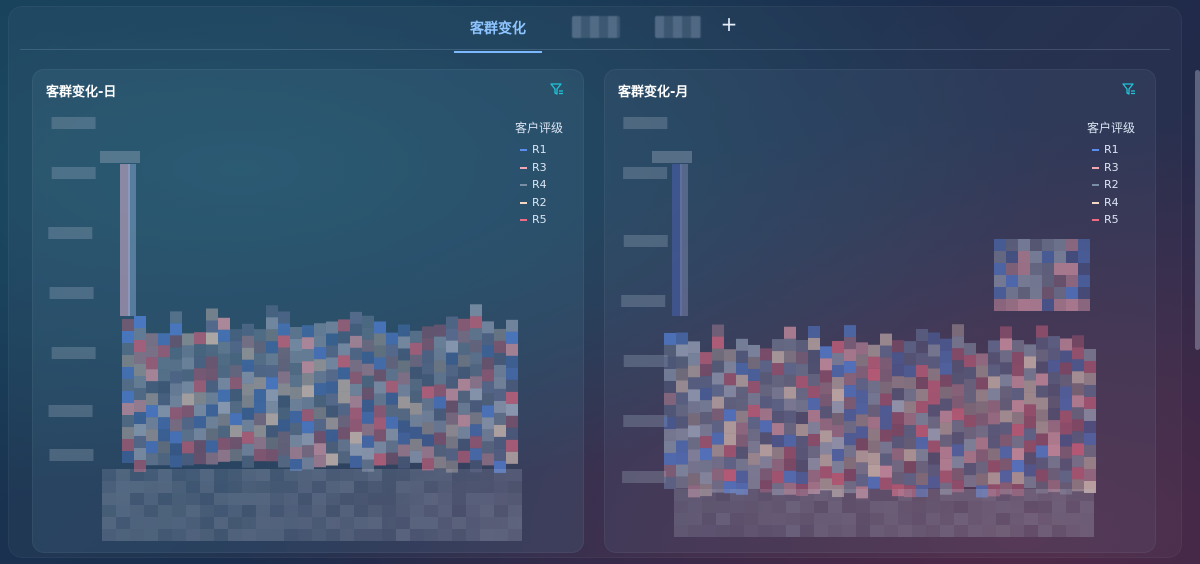  What do you see at coordinates (729, 24) in the screenshot?
I see `add-tab-button: +` at bounding box center [729, 24].